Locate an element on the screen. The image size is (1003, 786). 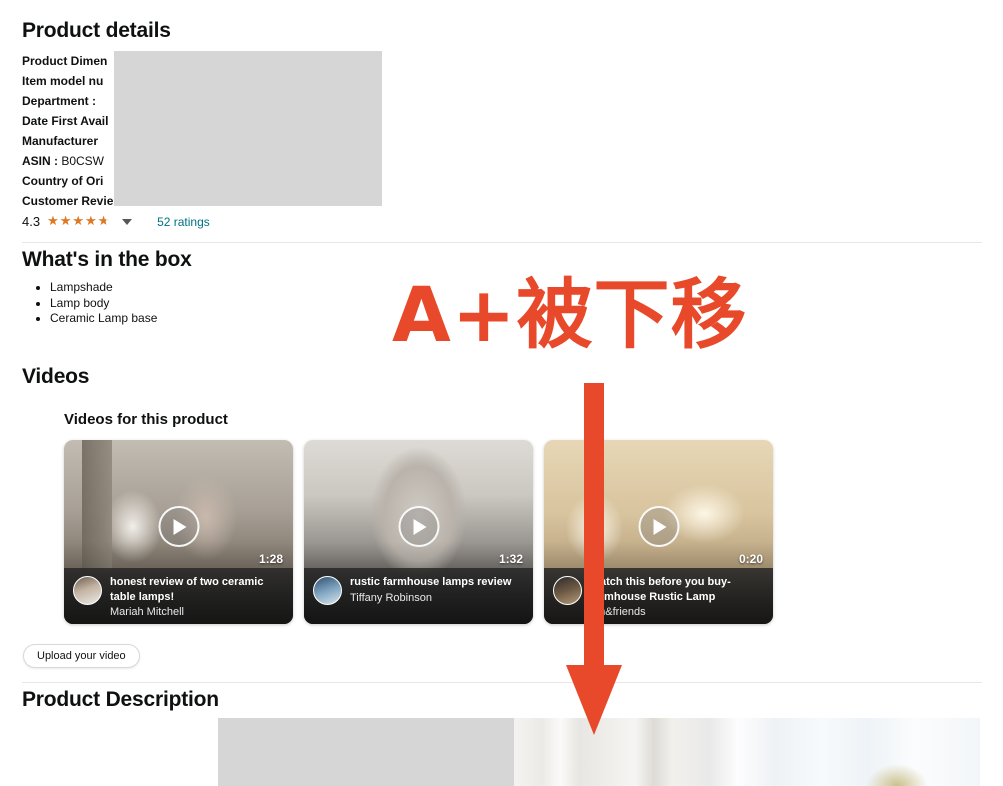
detail-label: Date First Avail is located at coordinates (65, 121).